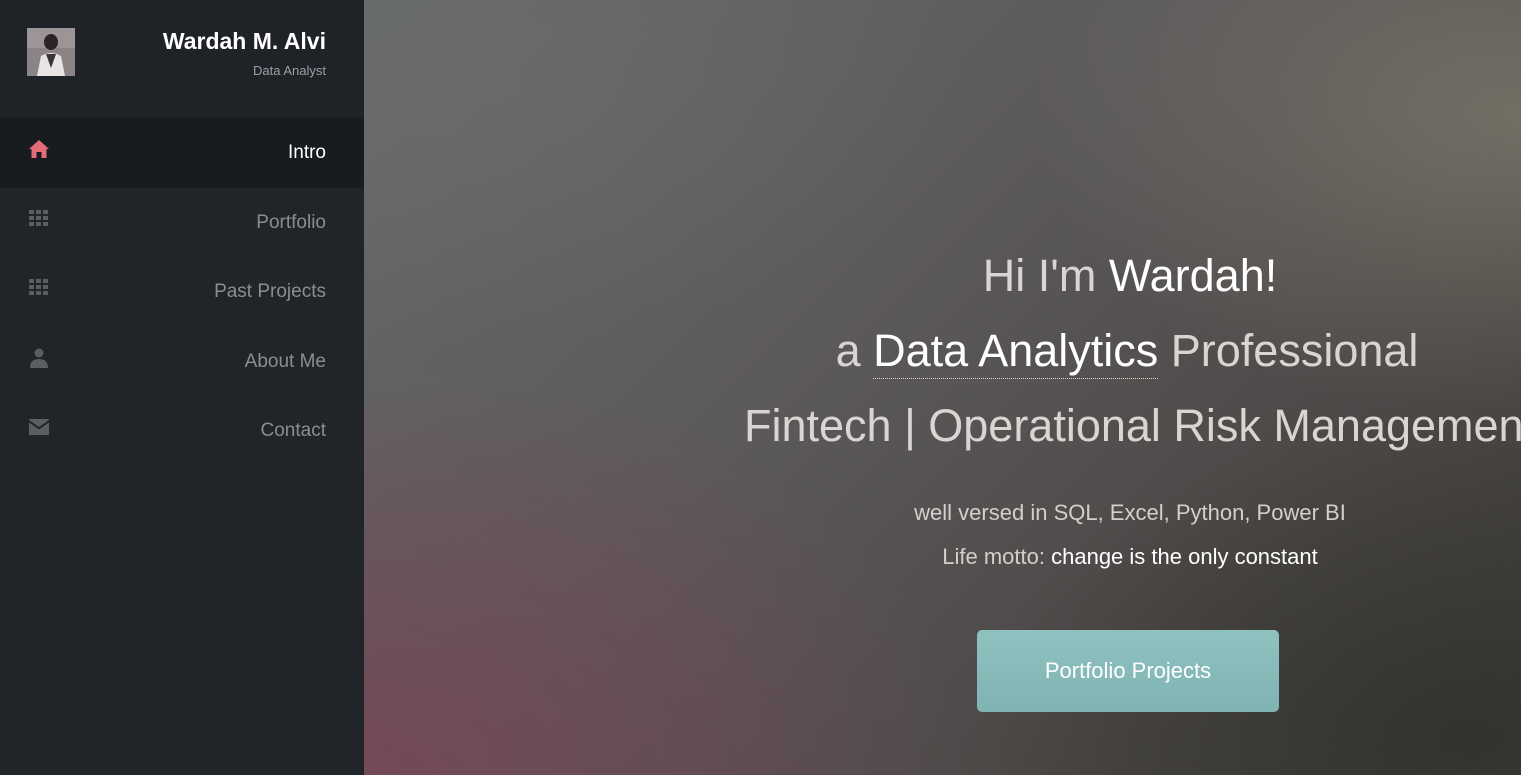 The height and width of the screenshot is (775, 1521). I want to click on motto-text: change is the only constant, so click(1184, 556).